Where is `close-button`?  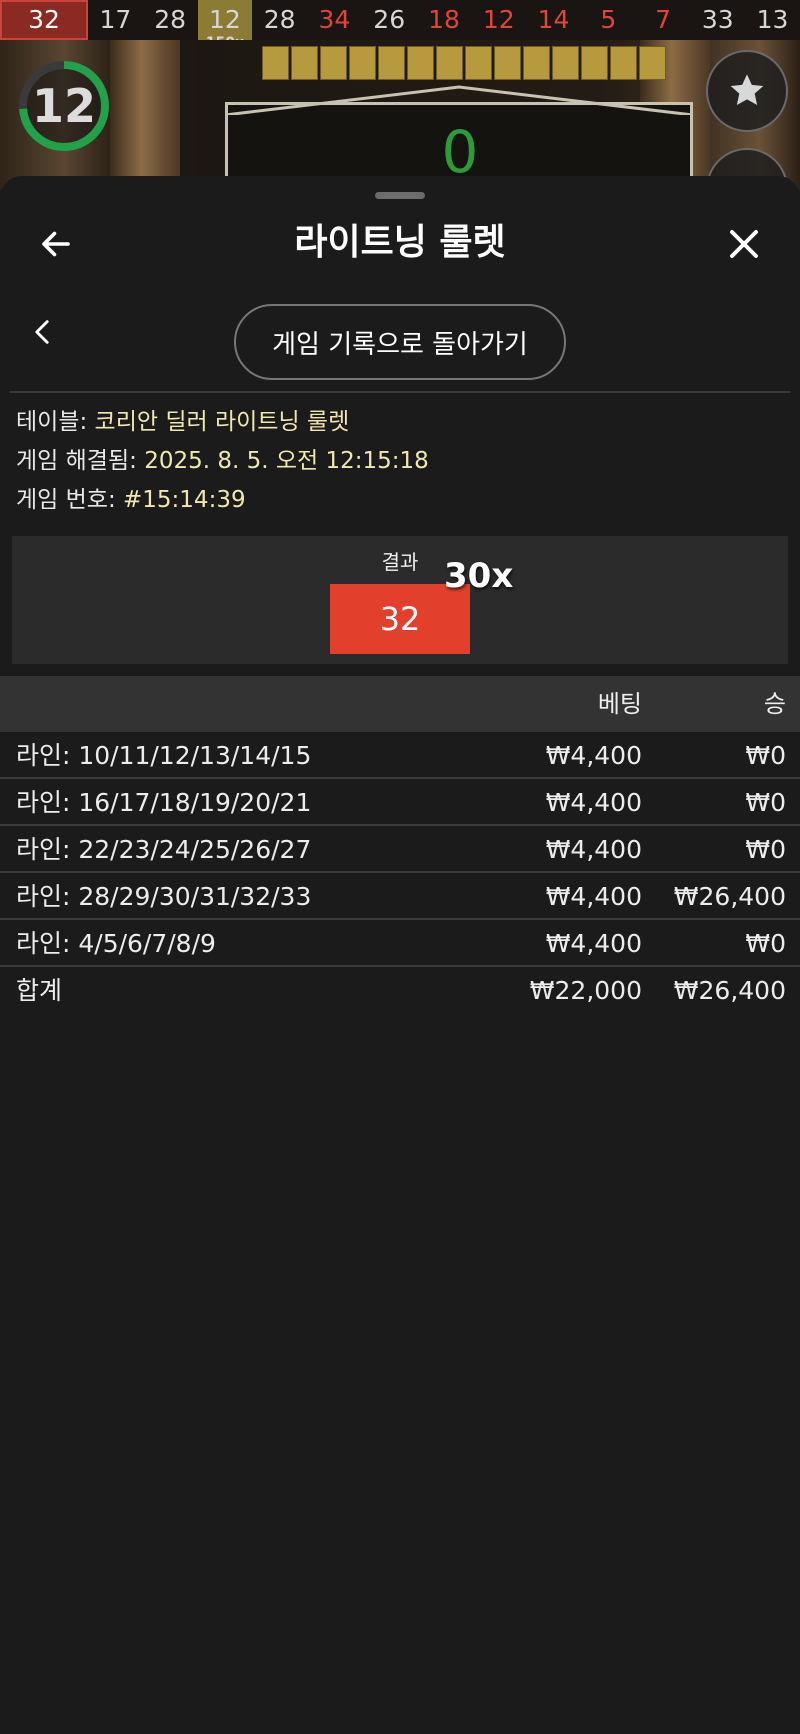 close-button is located at coordinates (744, 244).